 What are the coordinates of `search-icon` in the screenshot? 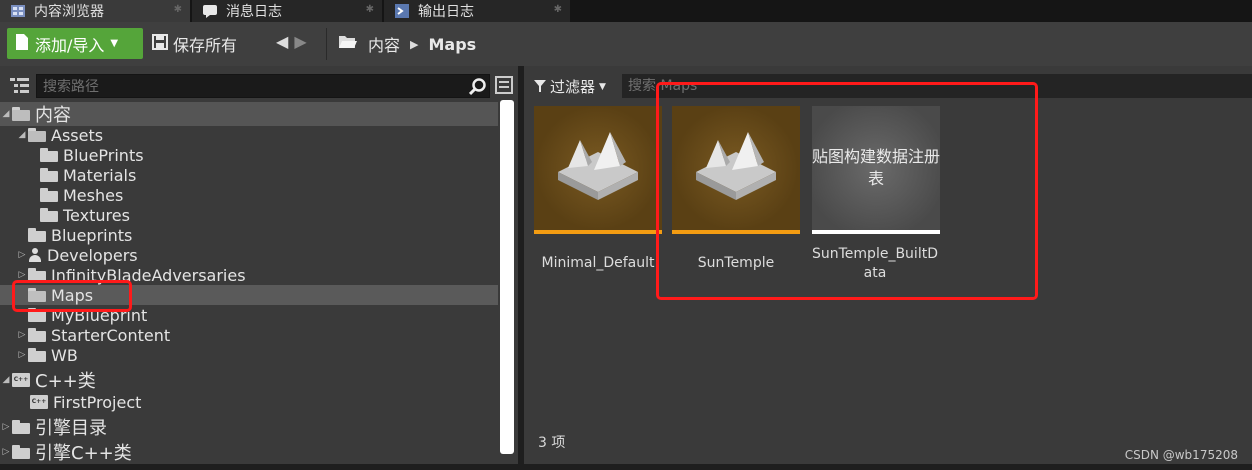 It's located at (477, 87).